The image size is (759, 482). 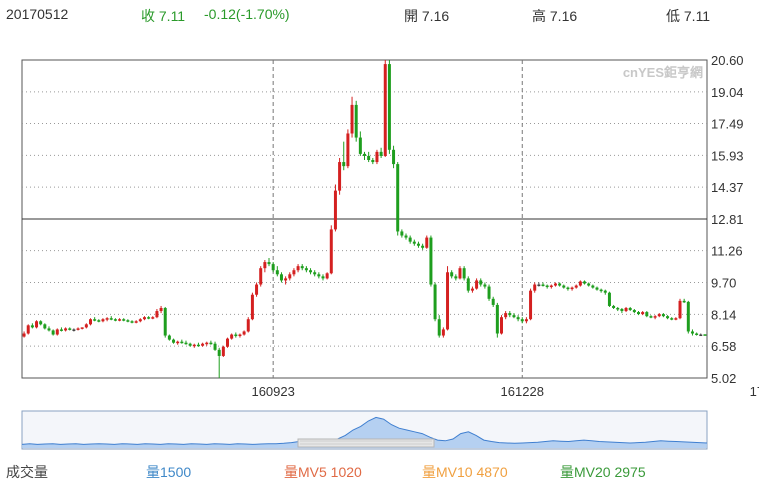 What do you see at coordinates (754, 391) in the screenshot?
I see `x-tick-label: 170223` at bounding box center [754, 391].